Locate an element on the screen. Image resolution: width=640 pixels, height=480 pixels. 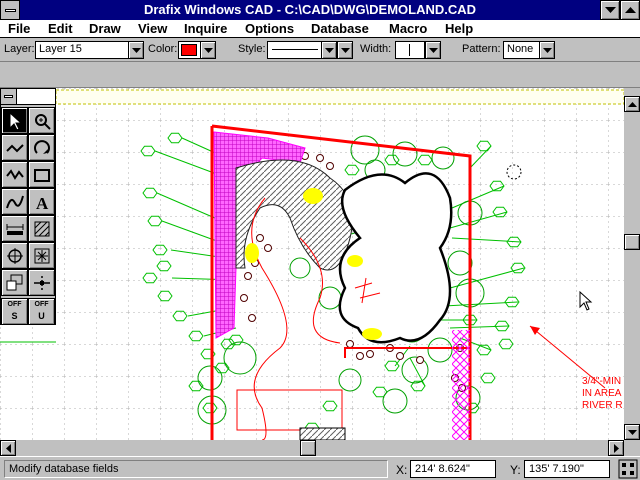
menu-options: Options is located at coordinates (269, 28).